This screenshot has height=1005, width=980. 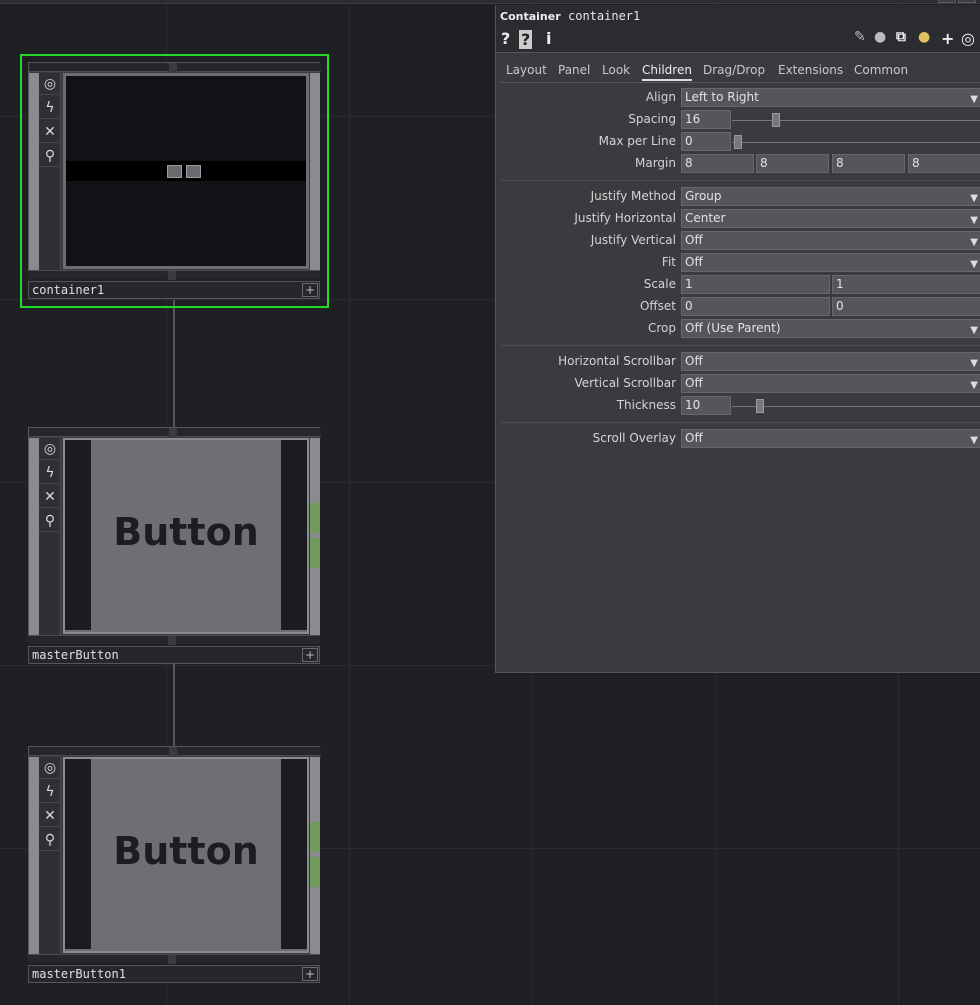 I want to click on node-label-bar: container1 +, so click(x=174, y=290).